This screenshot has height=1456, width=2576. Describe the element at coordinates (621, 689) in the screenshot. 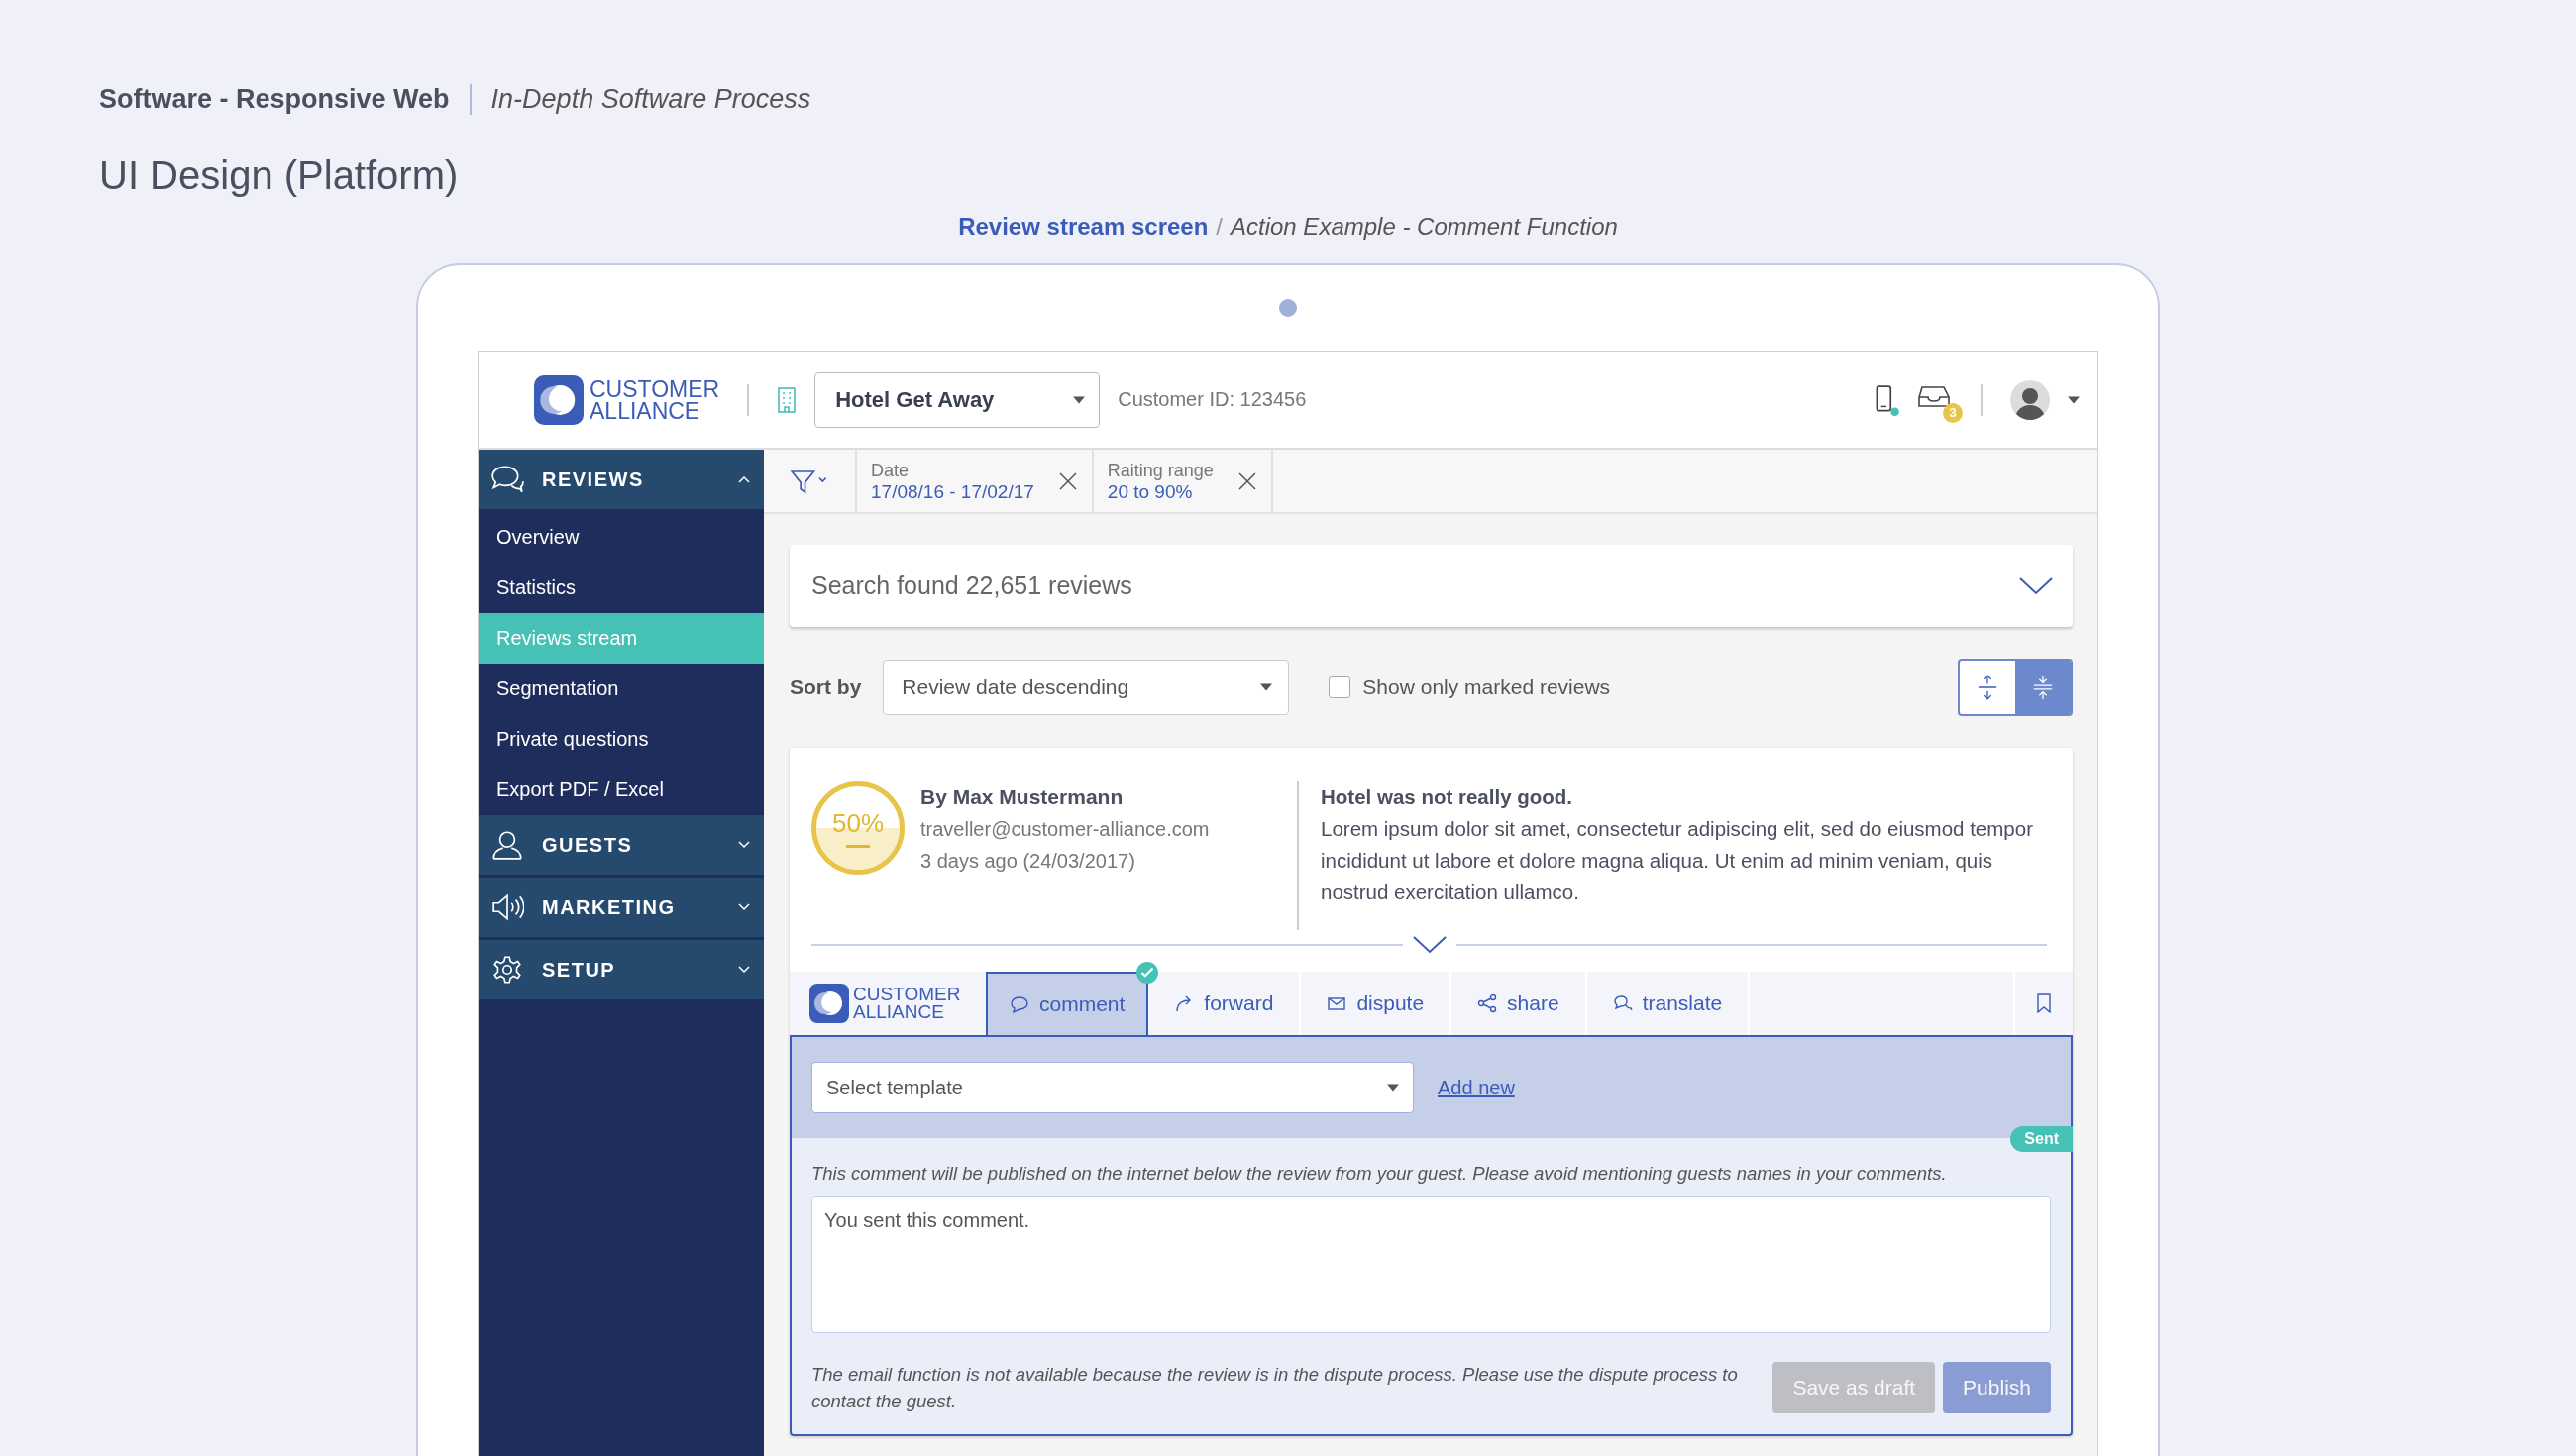

I see `nav-item: Segmentation` at that location.